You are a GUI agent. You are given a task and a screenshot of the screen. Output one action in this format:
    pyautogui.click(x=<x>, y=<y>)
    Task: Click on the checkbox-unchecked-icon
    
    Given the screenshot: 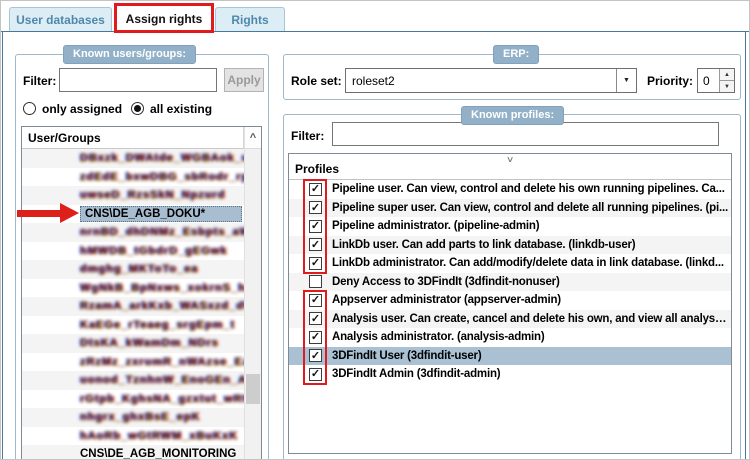 What is the action you would take?
    pyautogui.click(x=315, y=282)
    